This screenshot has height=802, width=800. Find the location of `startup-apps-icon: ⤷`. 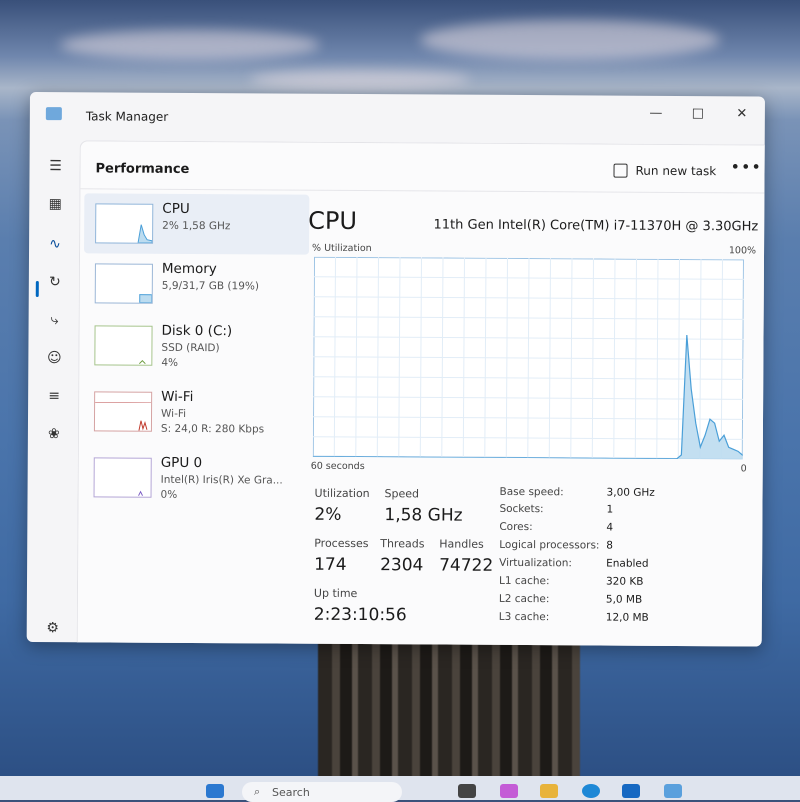

startup-apps-icon: ⤷ is located at coordinates (55, 320).